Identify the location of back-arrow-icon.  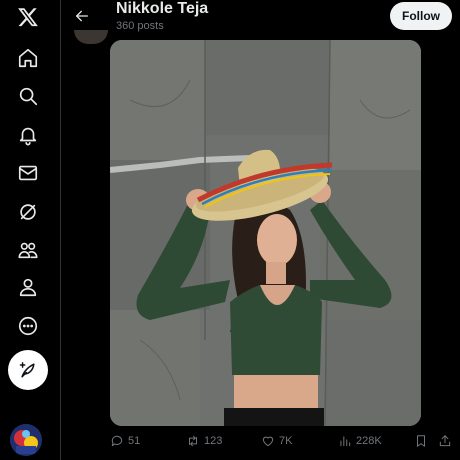
(82, 16).